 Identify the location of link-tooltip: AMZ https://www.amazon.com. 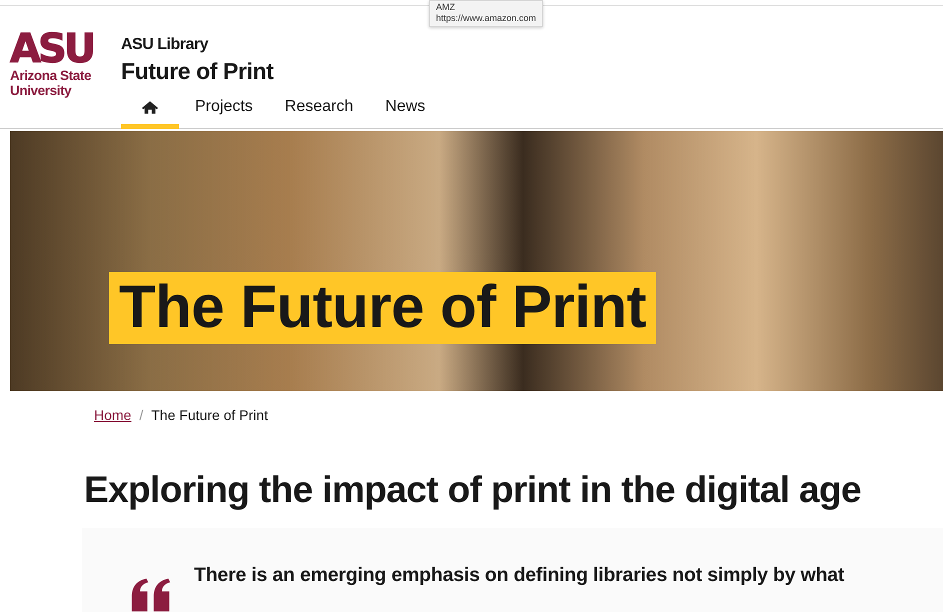
(486, 13).